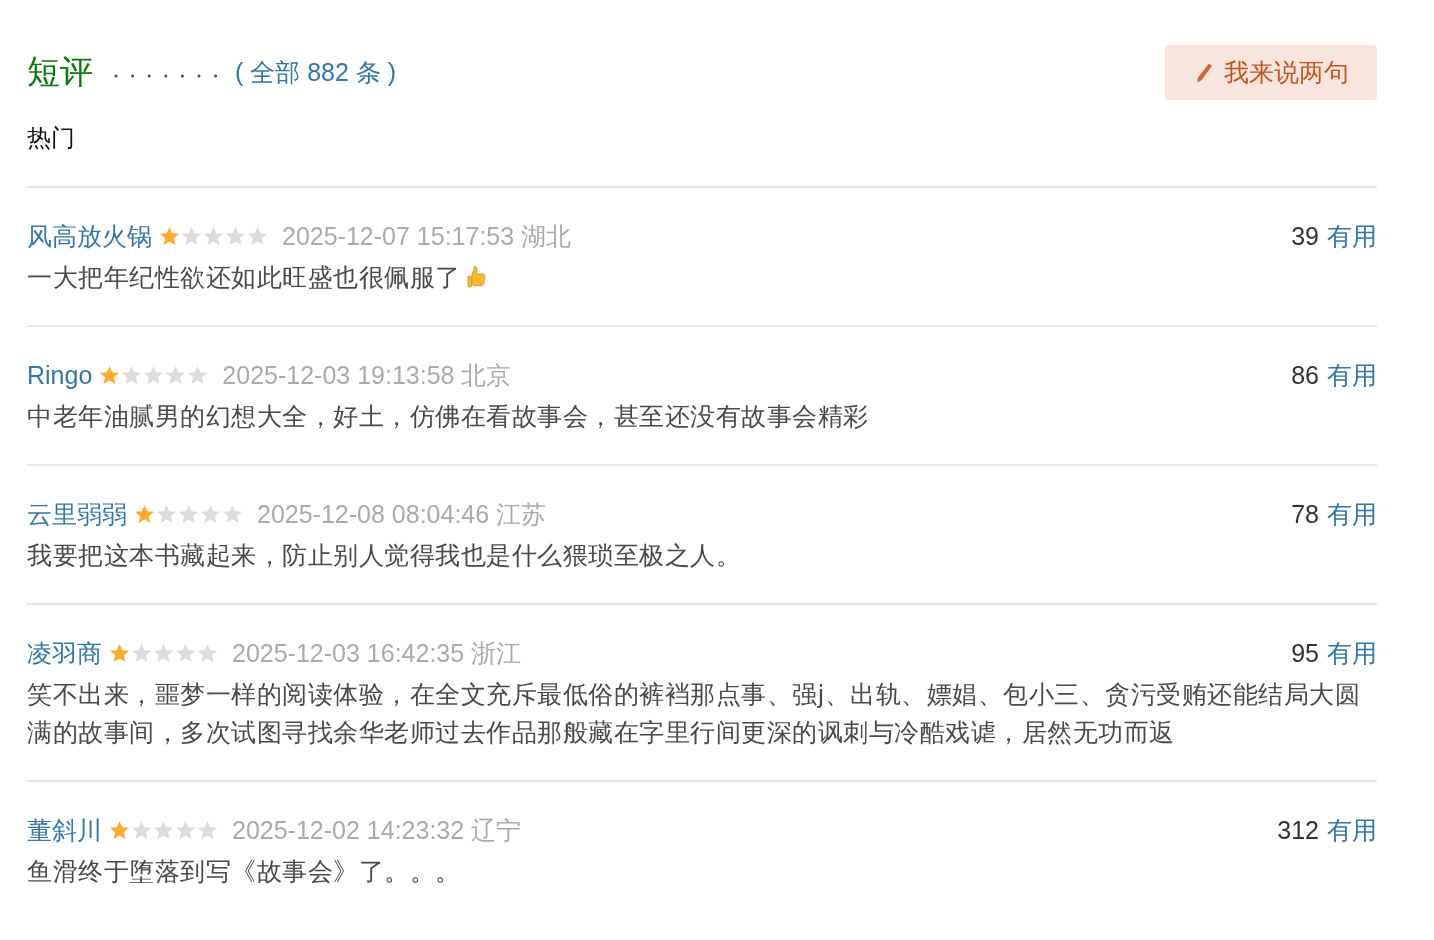  What do you see at coordinates (89, 236) in the screenshot?
I see `username-link: 风高放火锅` at bounding box center [89, 236].